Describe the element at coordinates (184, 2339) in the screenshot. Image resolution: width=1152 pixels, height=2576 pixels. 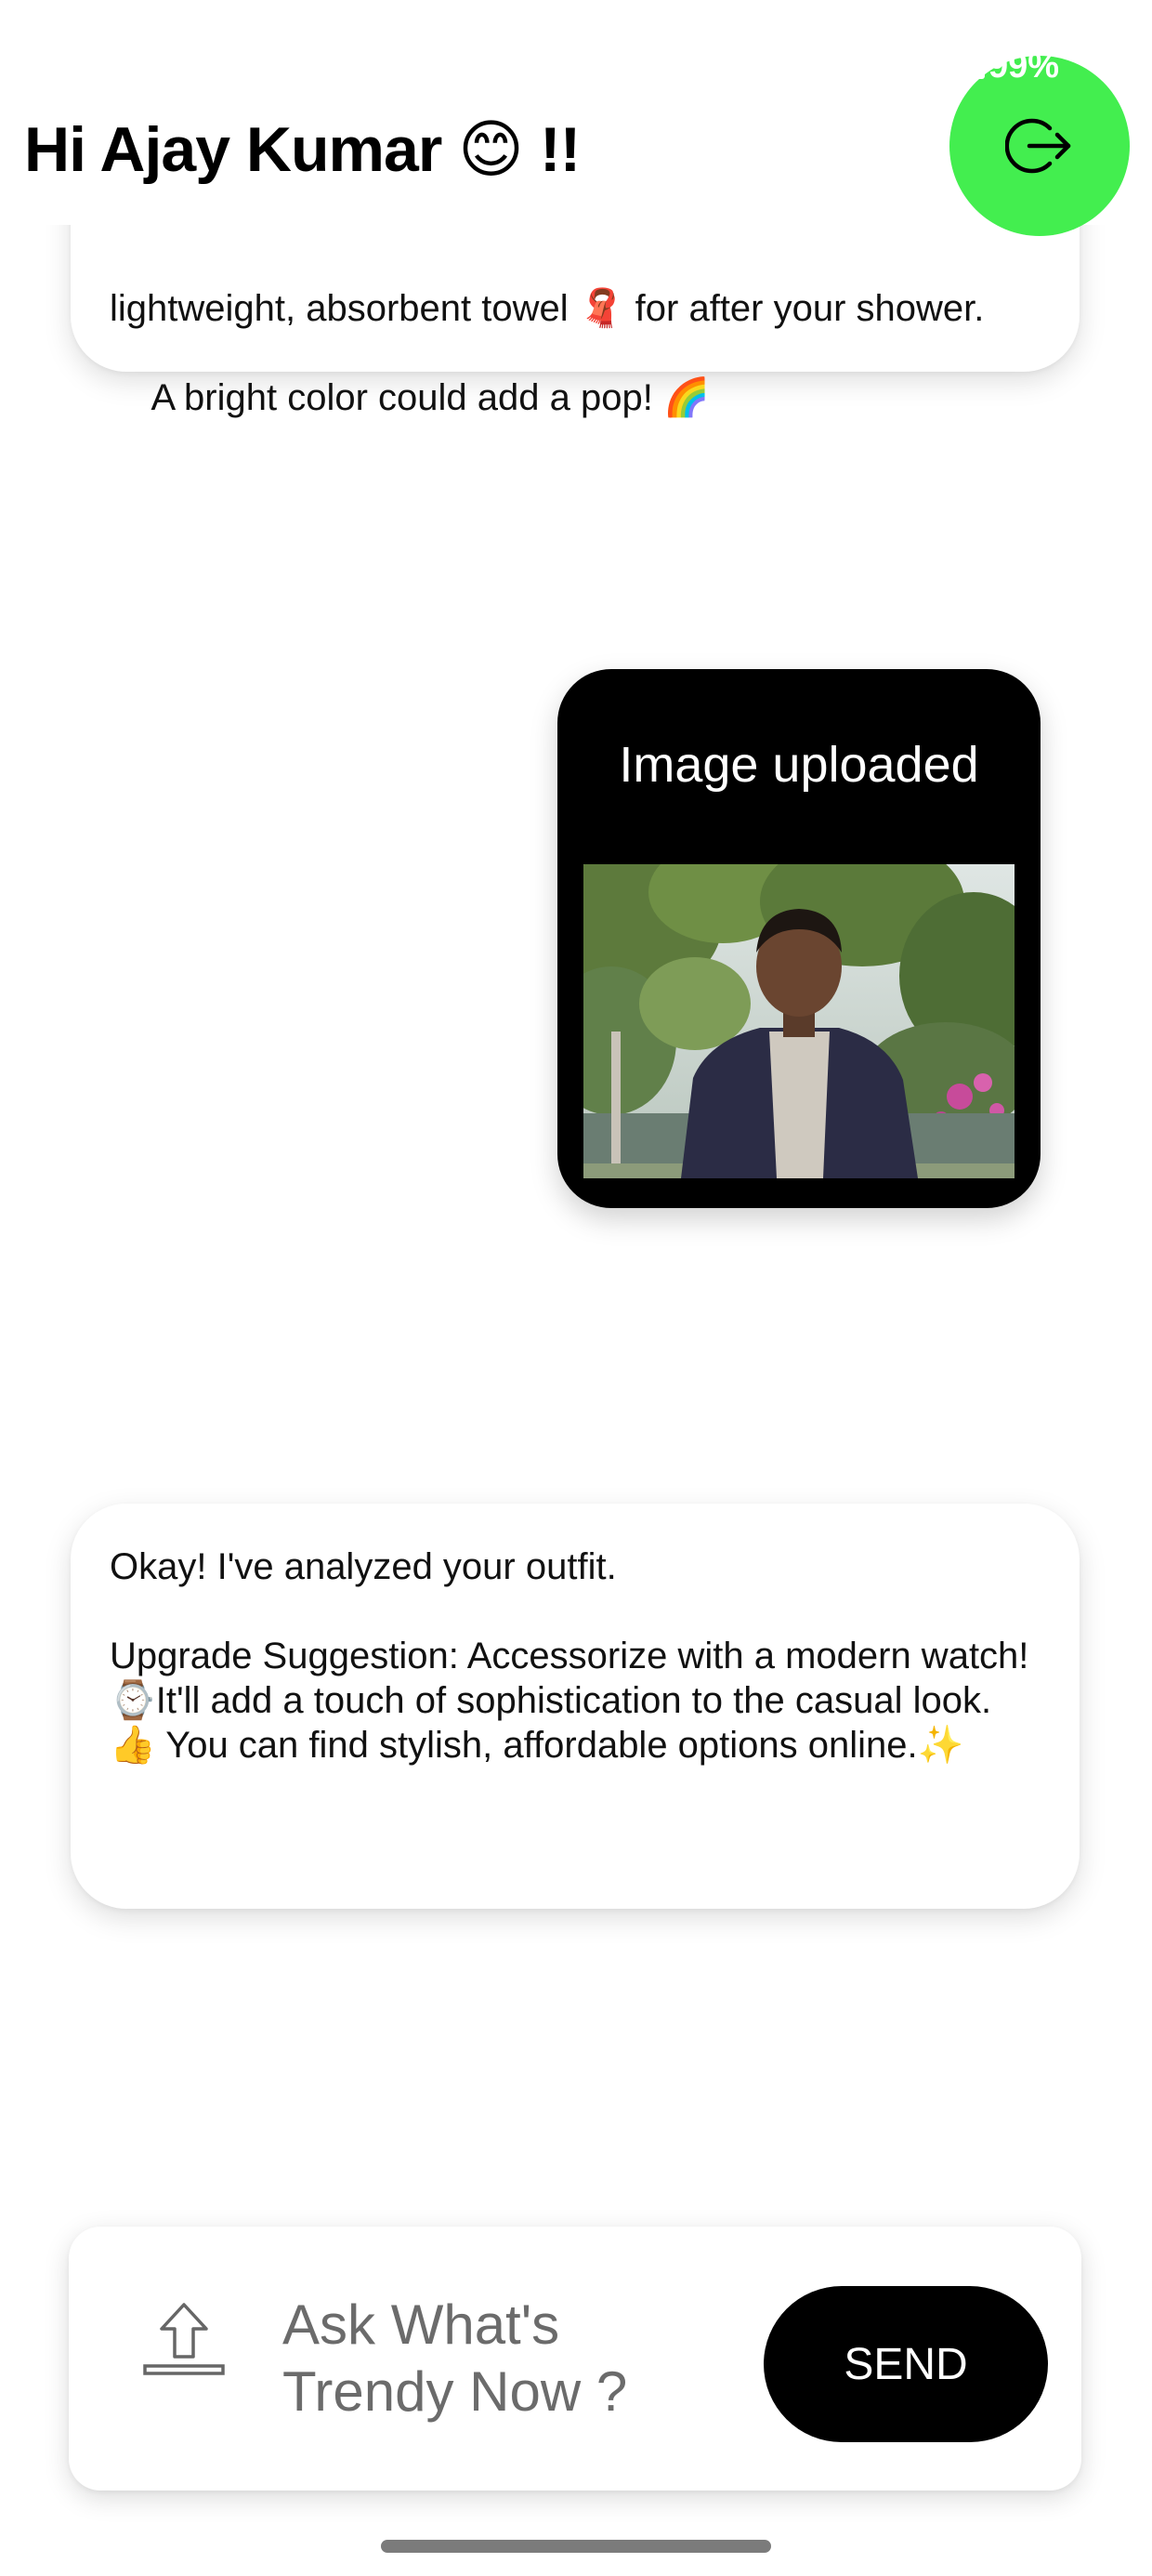
I see `upload-icon` at that location.